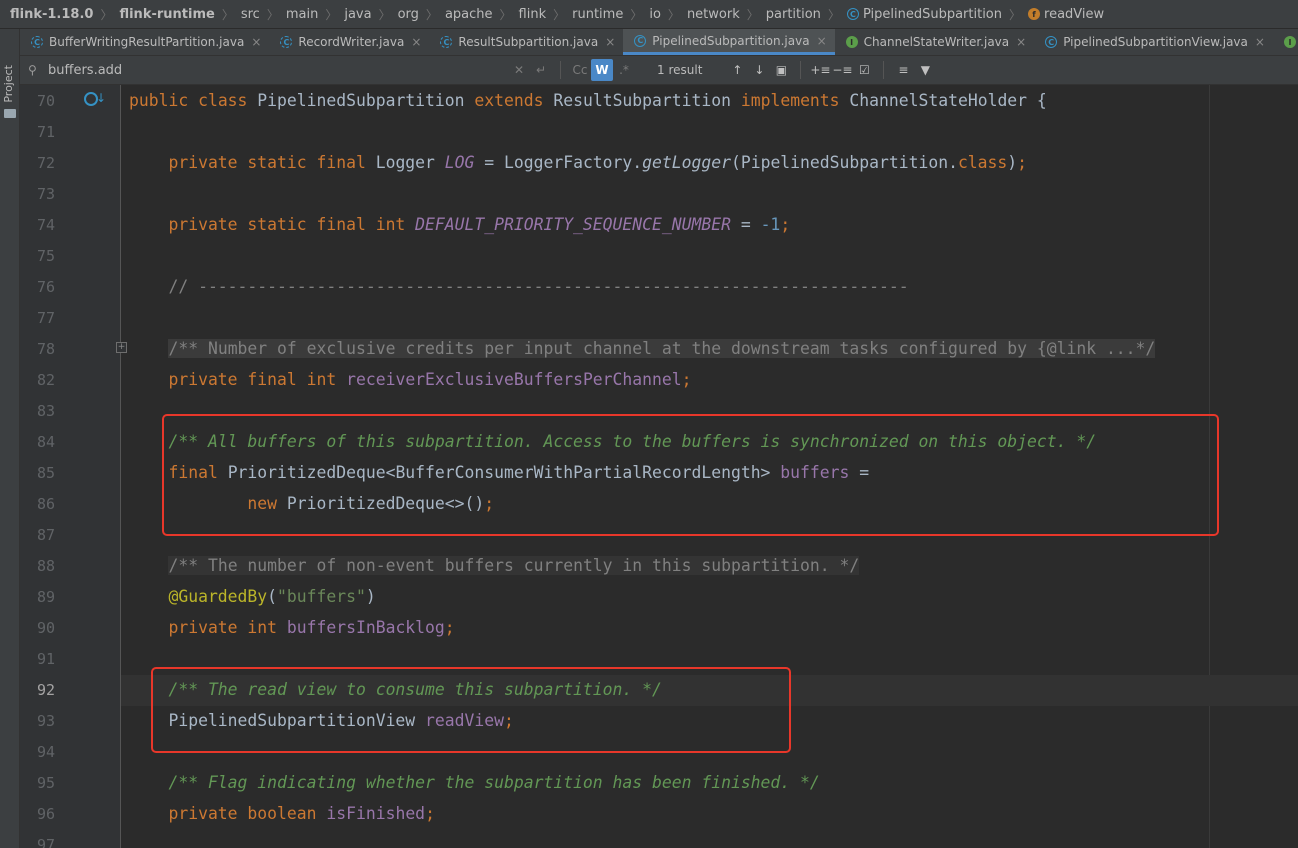 This screenshot has width=1298, height=848. What do you see at coordinates (659, 317) in the screenshot?
I see `code-line: 77` at bounding box center [659, 317].